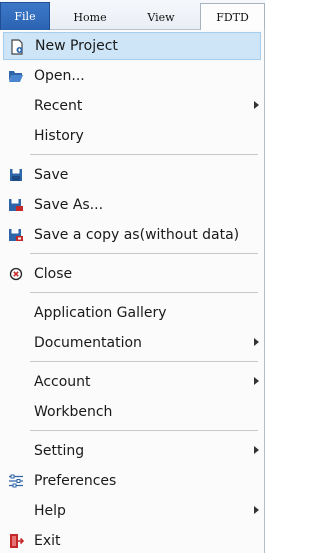 The image size is (320, 555). Describe the element at coordinates (58, 106) in the screenshot. I see `menu-label: Recent` at that location.